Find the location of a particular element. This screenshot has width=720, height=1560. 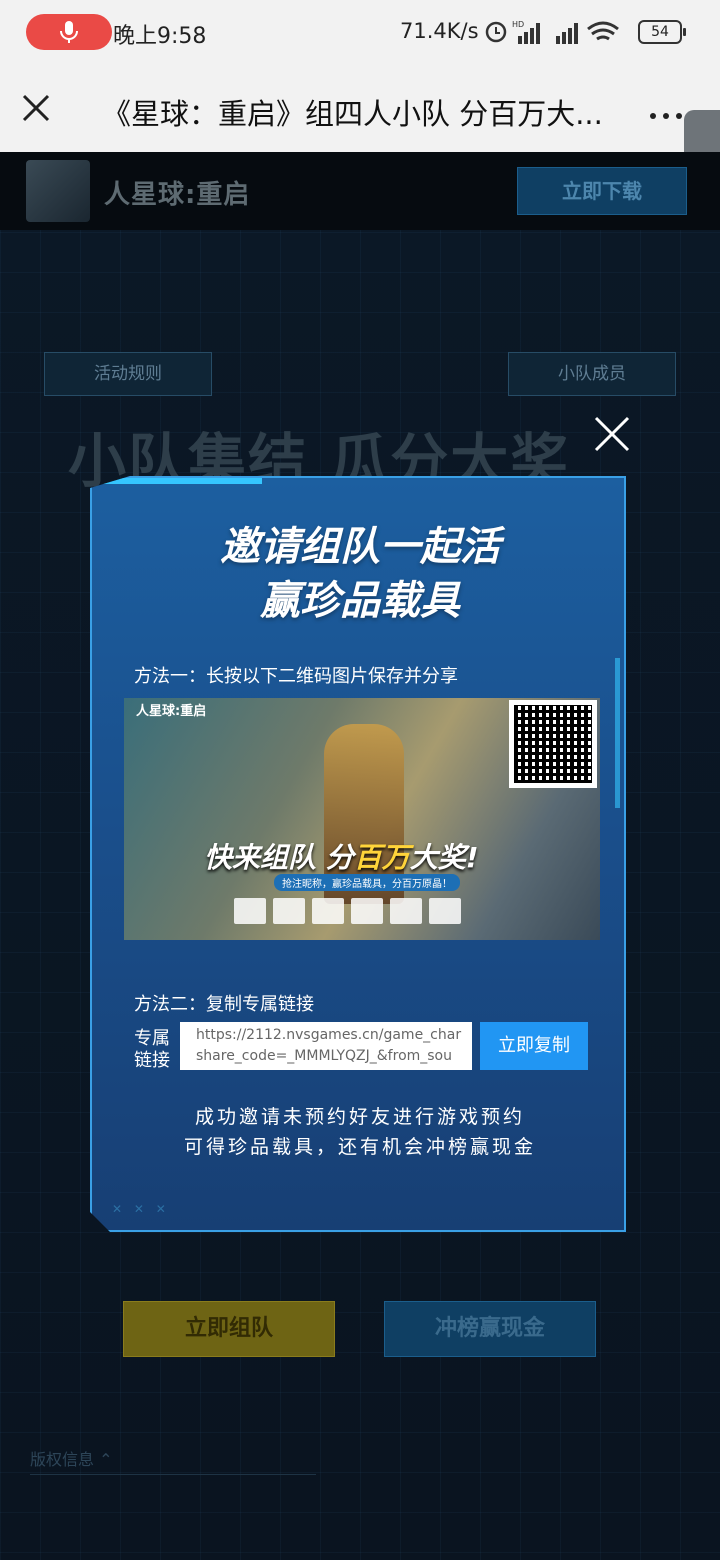

poster-logo: 人星球:重启 is located at coordinates (171, 711).